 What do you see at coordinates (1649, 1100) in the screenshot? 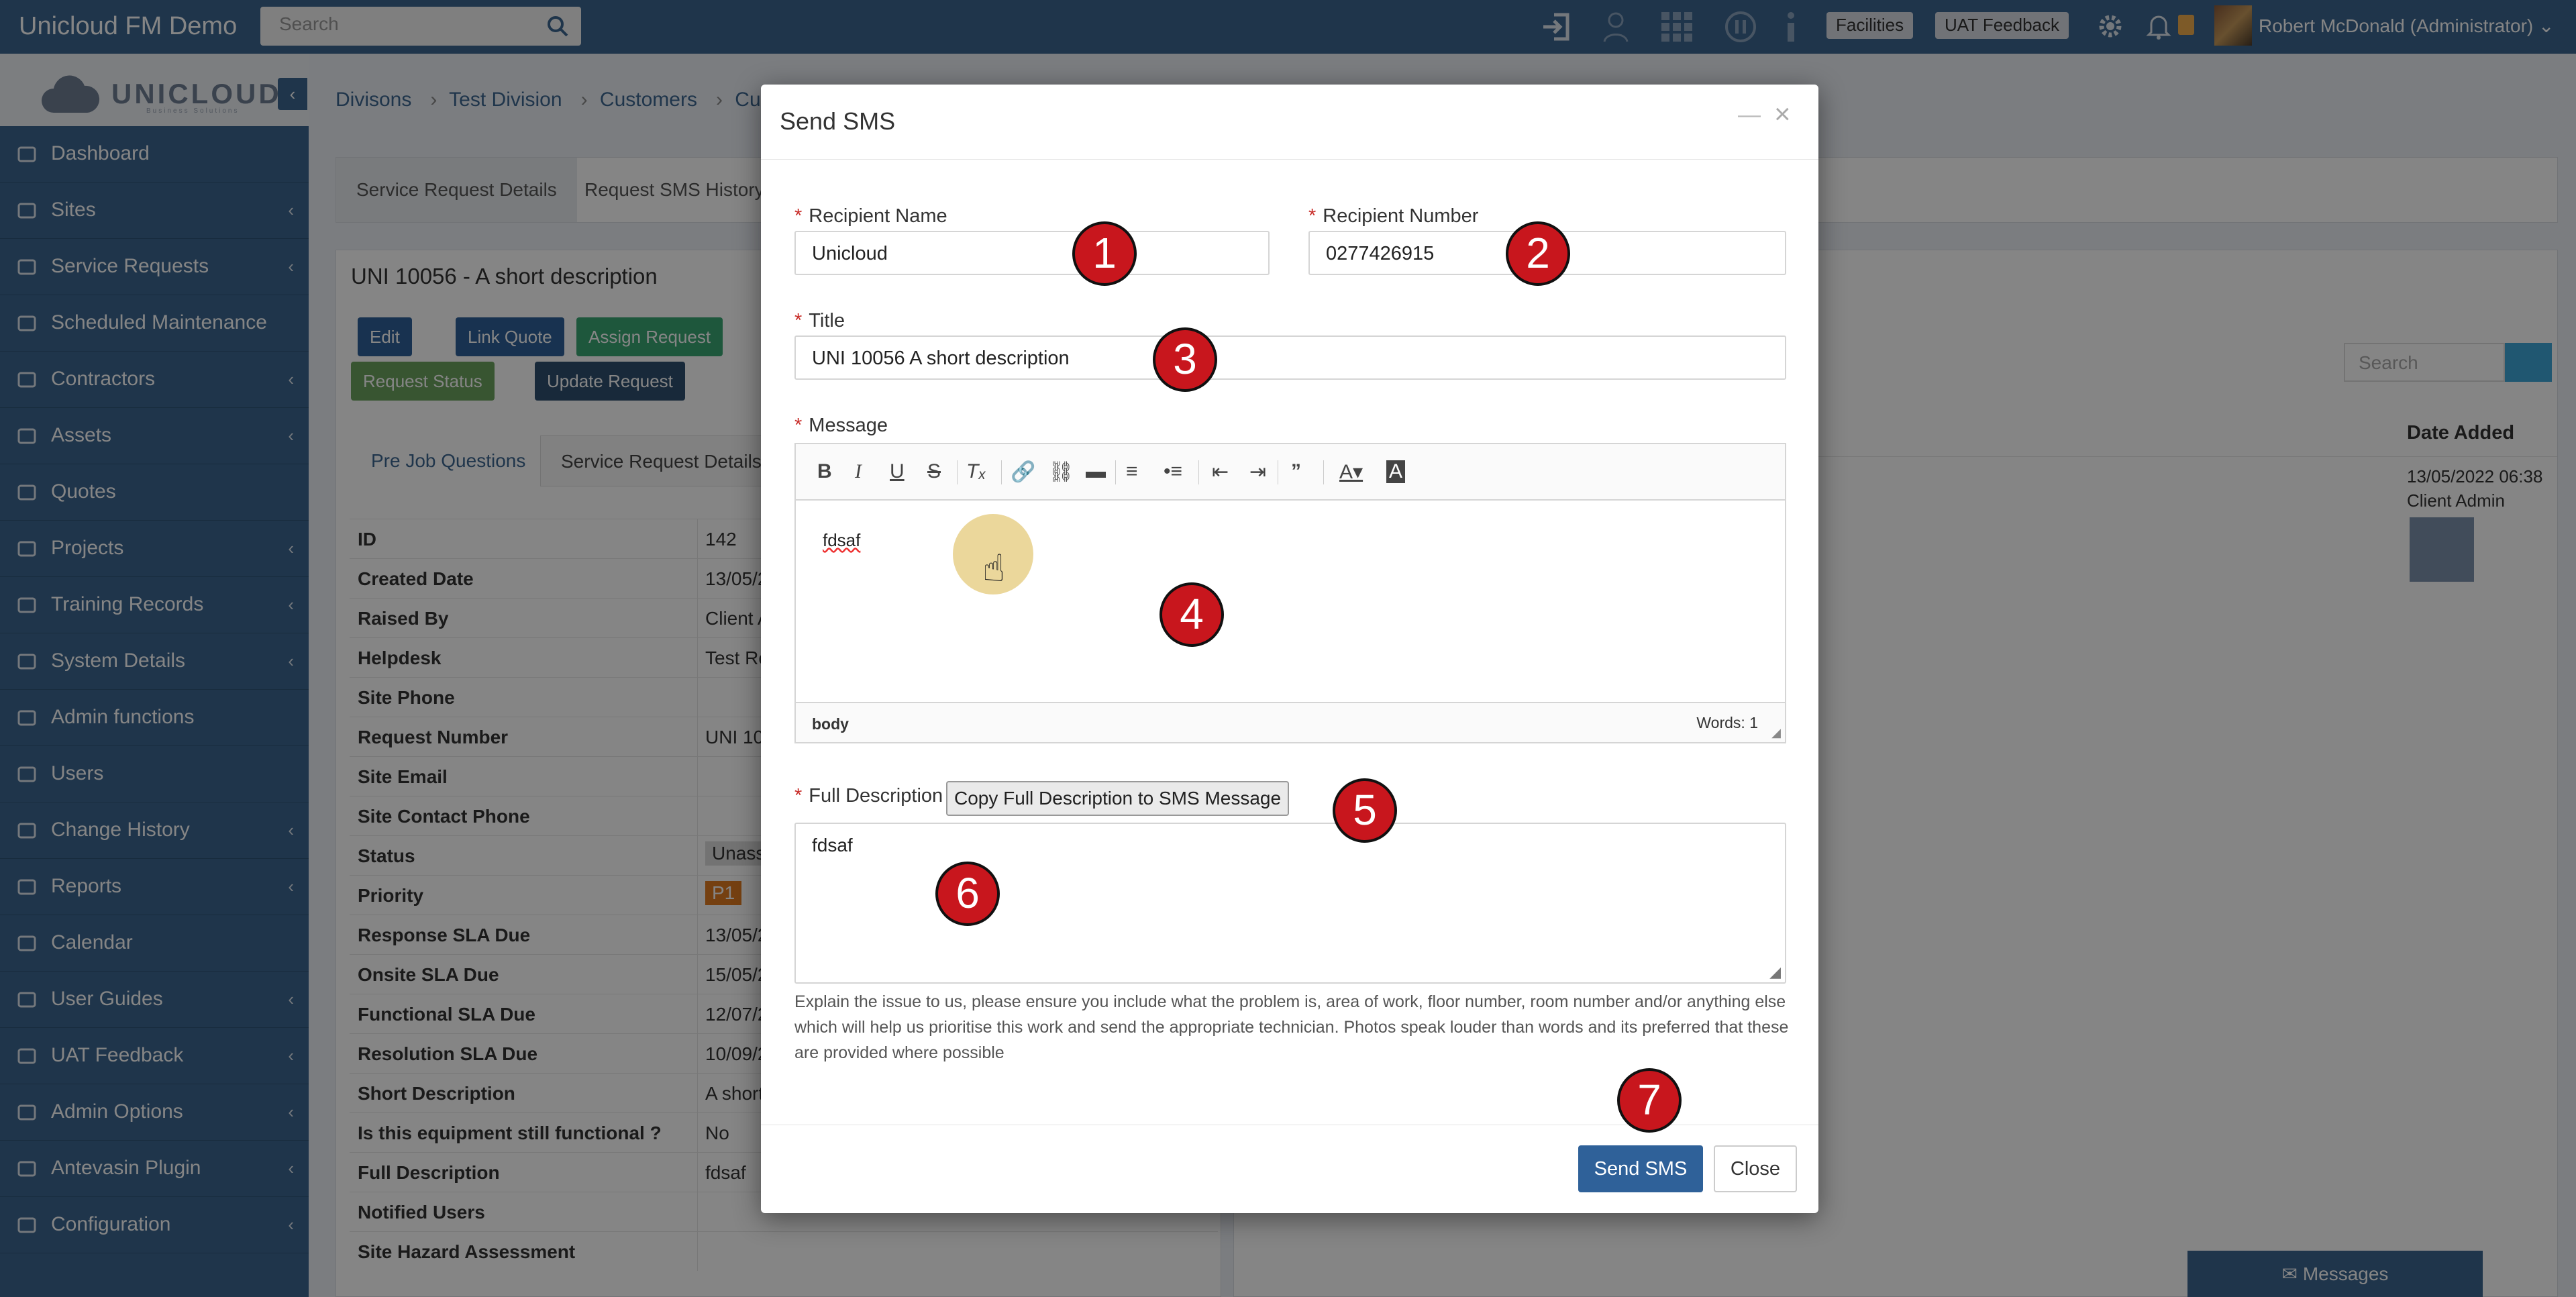
I see `annotation-marker-7: 7` at bounding box center [1649, 1100].